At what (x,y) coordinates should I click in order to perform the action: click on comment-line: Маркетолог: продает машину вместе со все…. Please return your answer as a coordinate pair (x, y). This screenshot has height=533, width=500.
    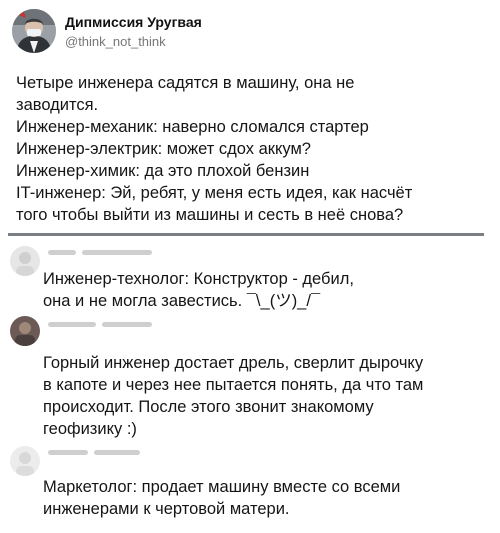
    Looking at the image, I should click on (222, 487).